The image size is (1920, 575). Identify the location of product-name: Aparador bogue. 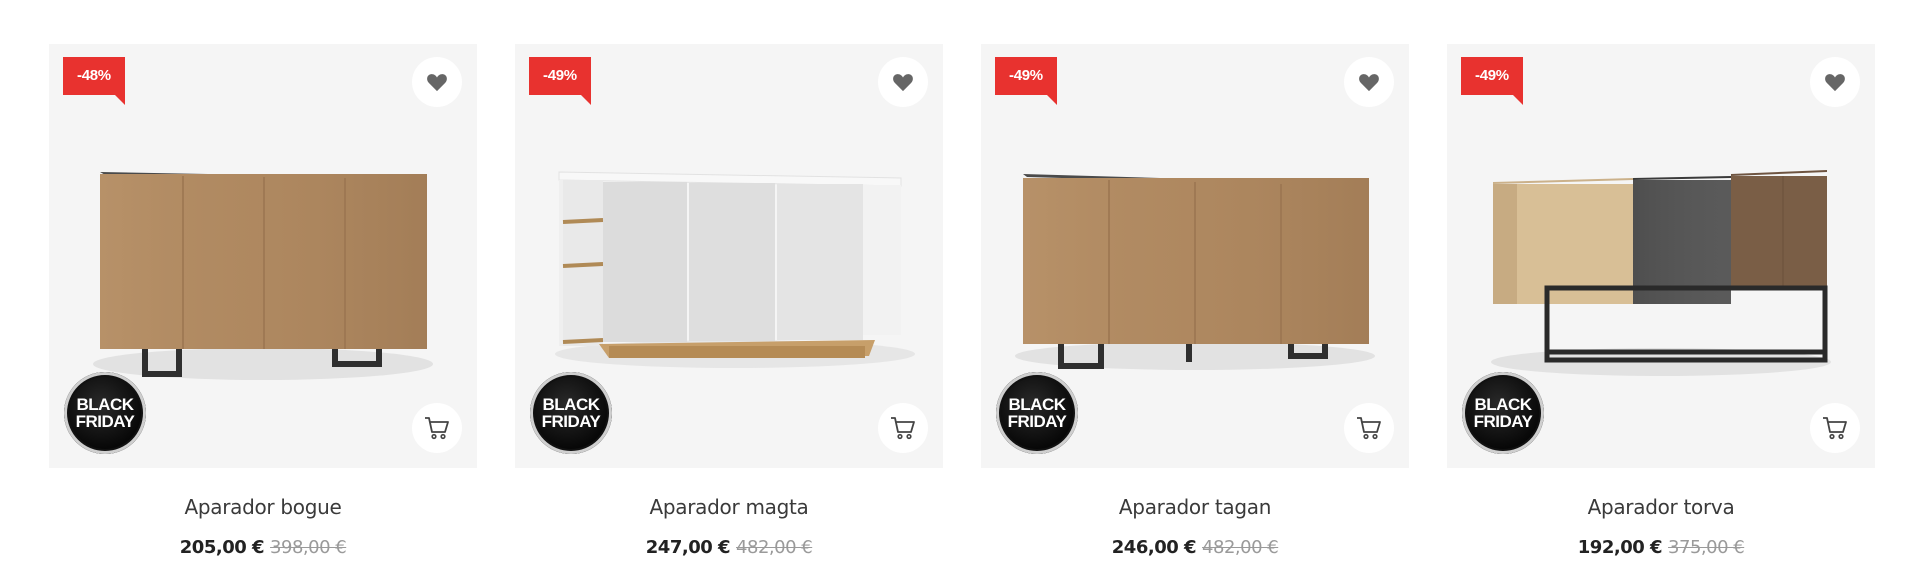
(263, 507).